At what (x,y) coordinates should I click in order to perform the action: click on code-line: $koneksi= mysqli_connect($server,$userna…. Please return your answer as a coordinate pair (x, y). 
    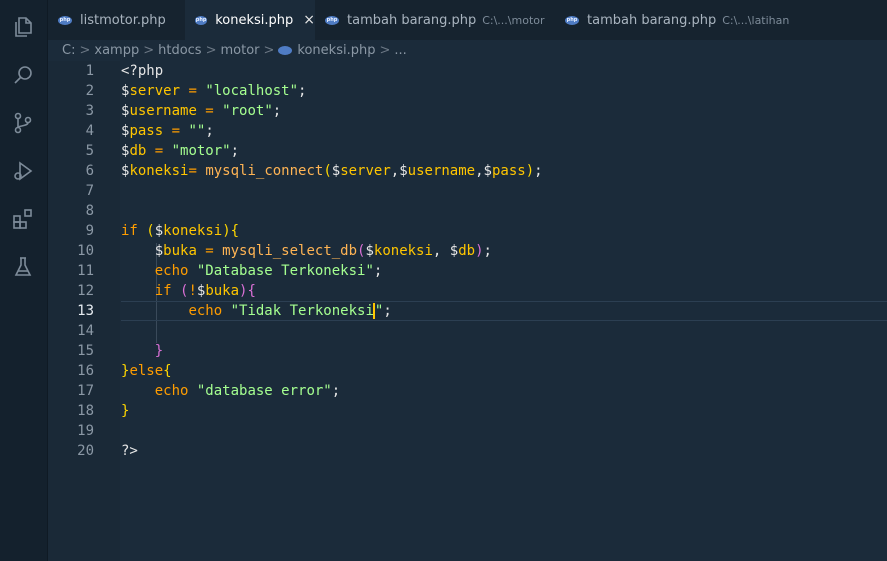
    Looking at the image, I should click on (504, 171).